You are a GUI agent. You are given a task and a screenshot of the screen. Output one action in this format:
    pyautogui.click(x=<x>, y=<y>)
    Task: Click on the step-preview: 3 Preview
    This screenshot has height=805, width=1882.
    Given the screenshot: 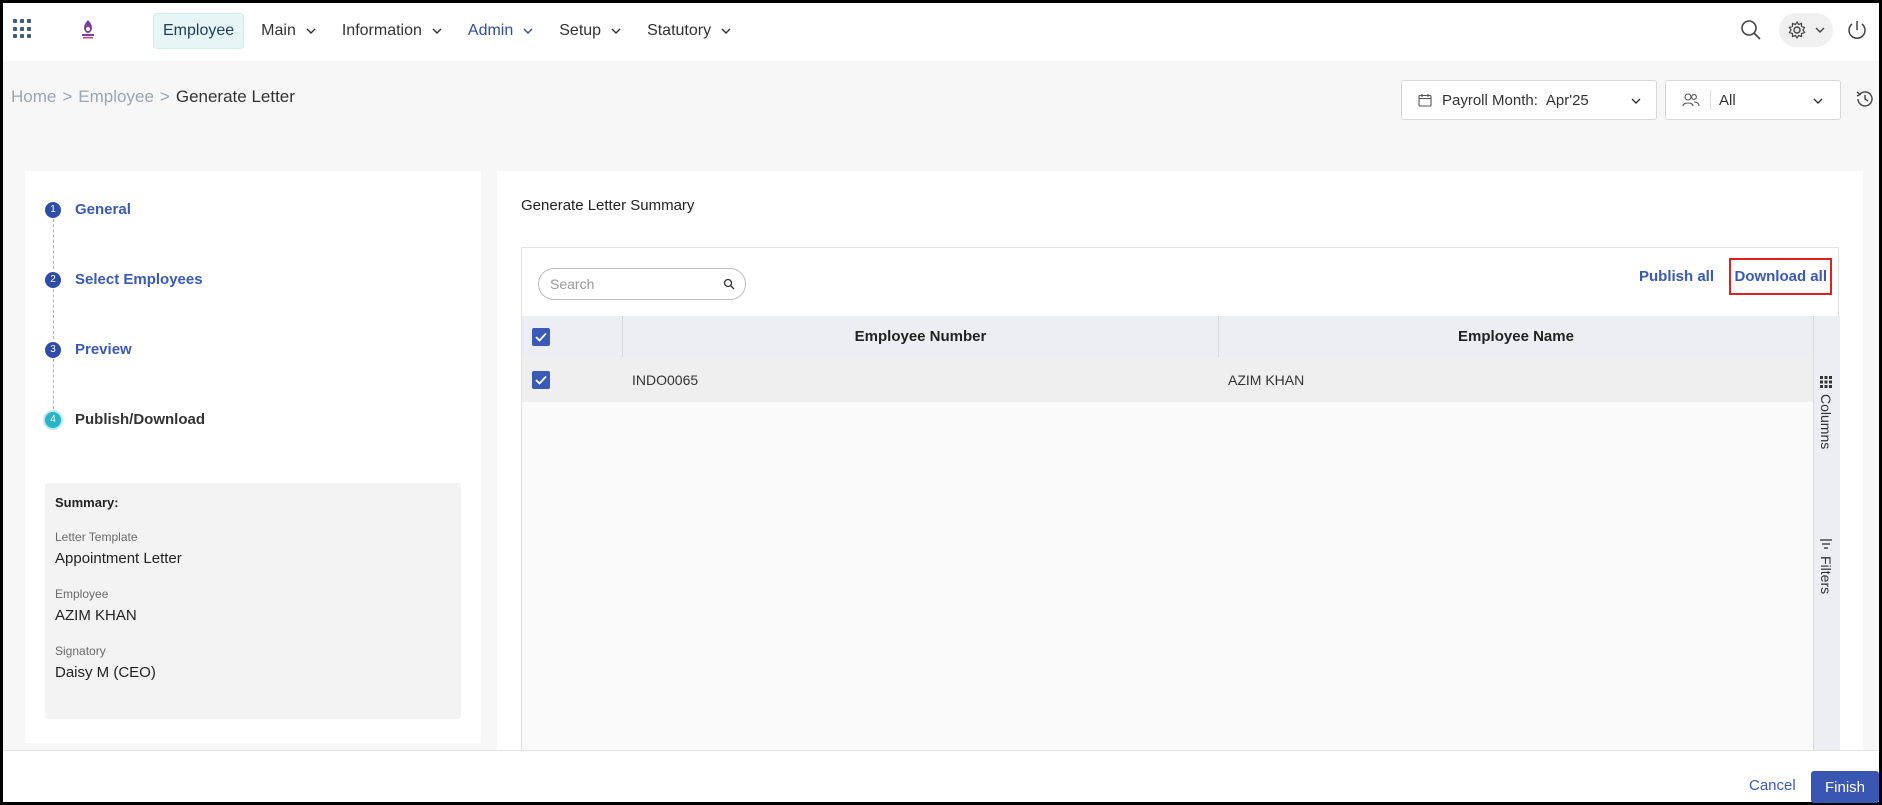 What is the action you would take?
    pyautogui.click(x=88, y=349)
    